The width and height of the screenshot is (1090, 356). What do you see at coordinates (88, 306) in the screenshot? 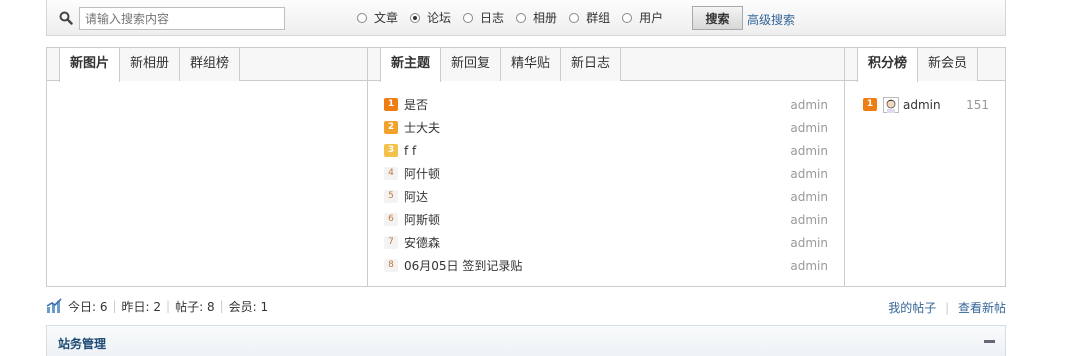
I see `stat-today: 今日: 6` at bounding box center [88, 306].